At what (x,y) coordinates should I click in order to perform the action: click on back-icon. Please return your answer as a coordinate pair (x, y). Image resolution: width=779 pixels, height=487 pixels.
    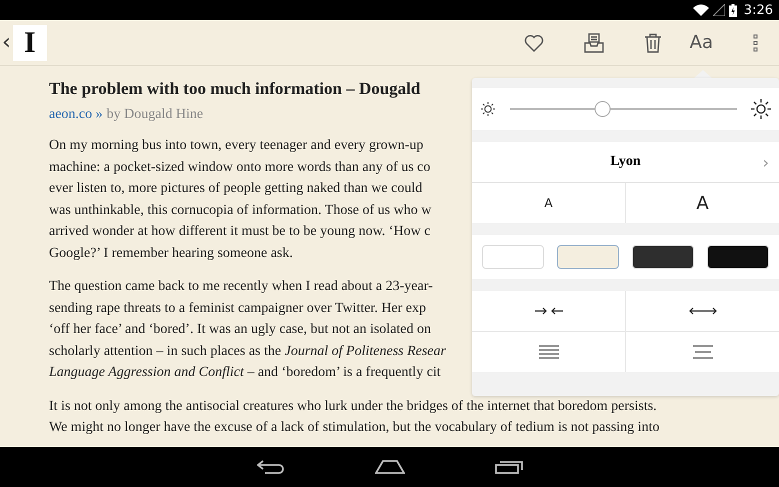
    Looking at the image, I should click on (270, 467).